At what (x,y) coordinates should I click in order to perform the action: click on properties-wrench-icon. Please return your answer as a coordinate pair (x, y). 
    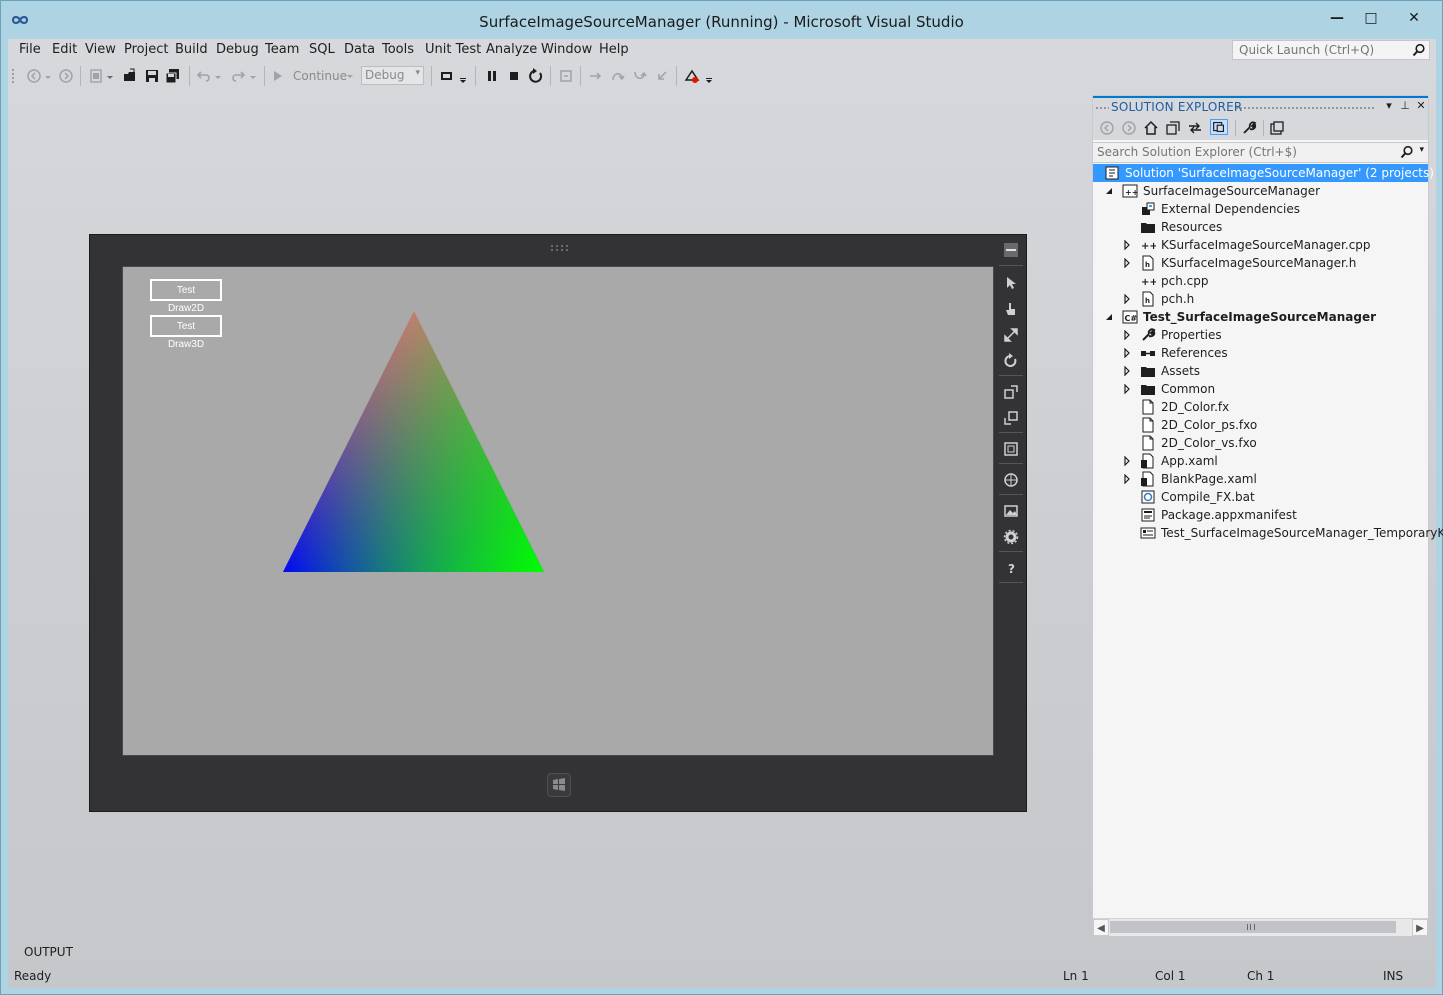
    Looking at the image, I should click on (1249, 128).